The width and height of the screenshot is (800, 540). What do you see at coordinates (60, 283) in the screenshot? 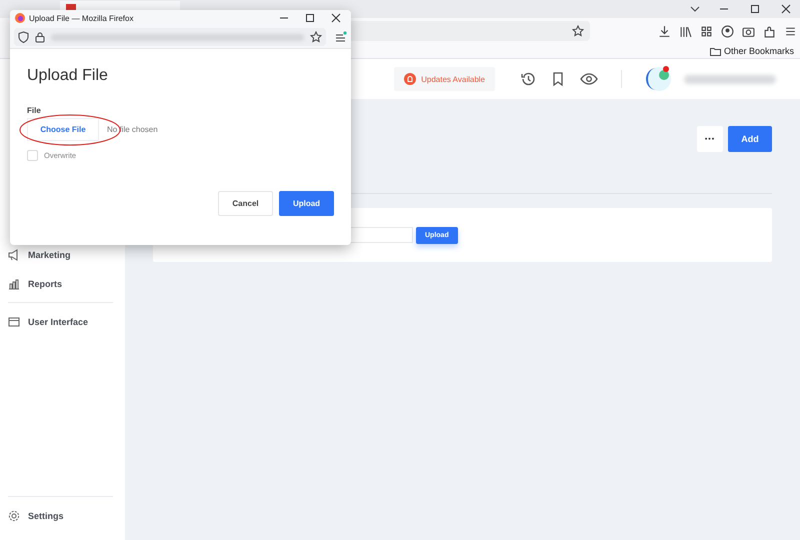
I see `sidebar-item: Reports` at bounding box center [60, 283].